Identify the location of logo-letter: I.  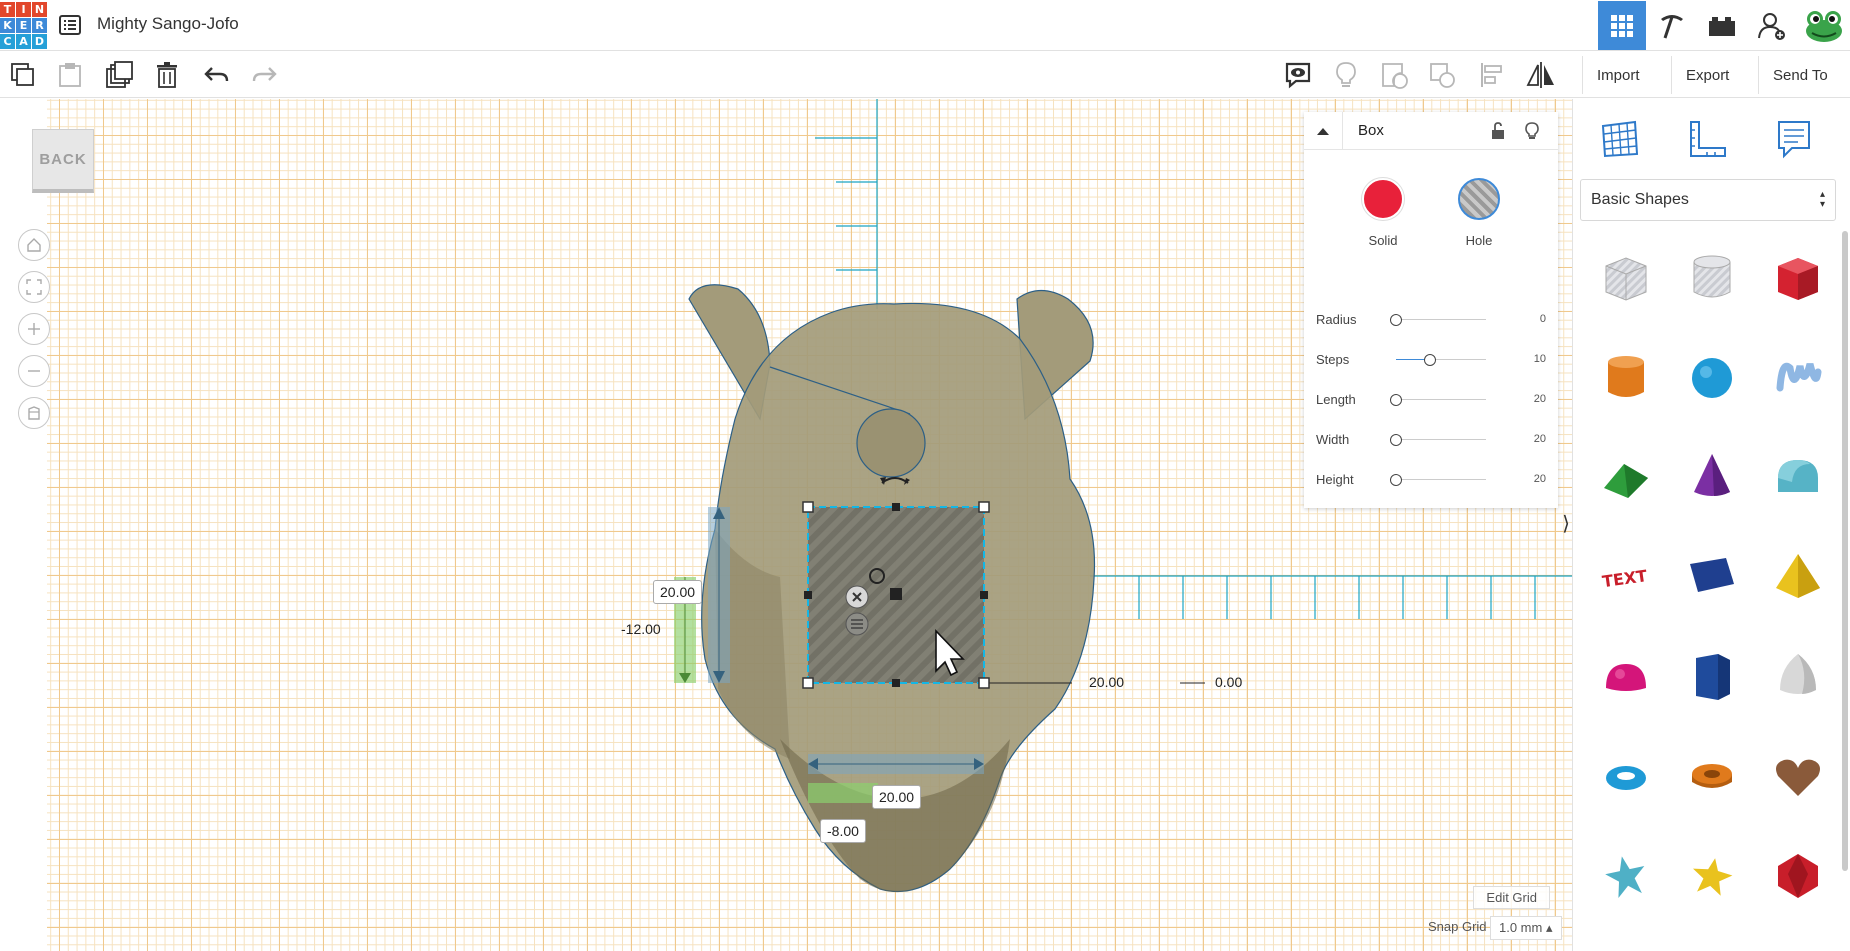
(23, 9).